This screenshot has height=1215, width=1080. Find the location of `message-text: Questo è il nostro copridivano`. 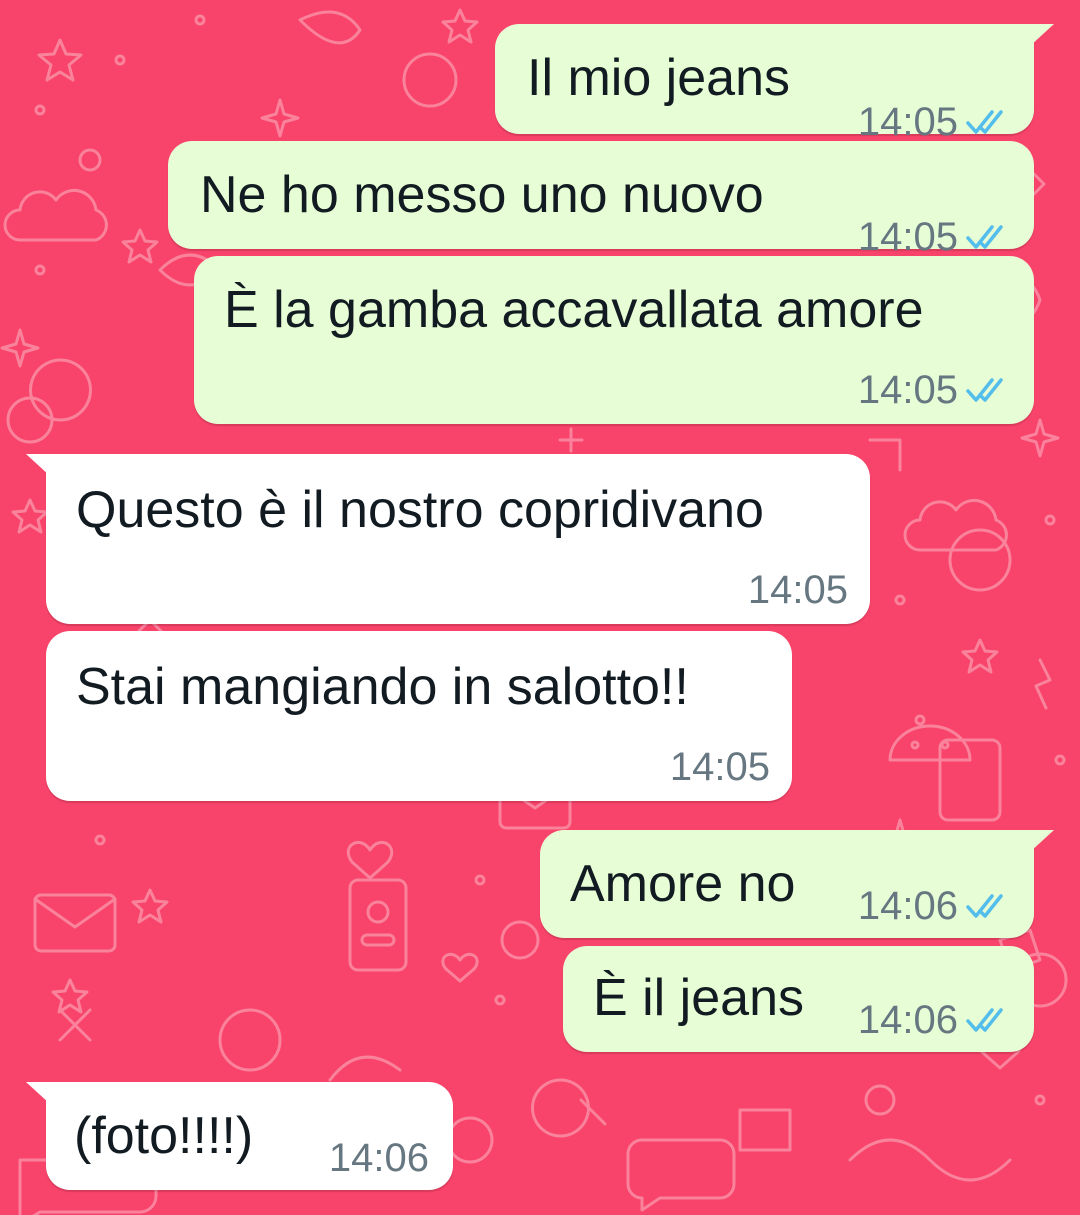

message-text: Questo è il nostro copridivano is located at coordinates (420, 510).